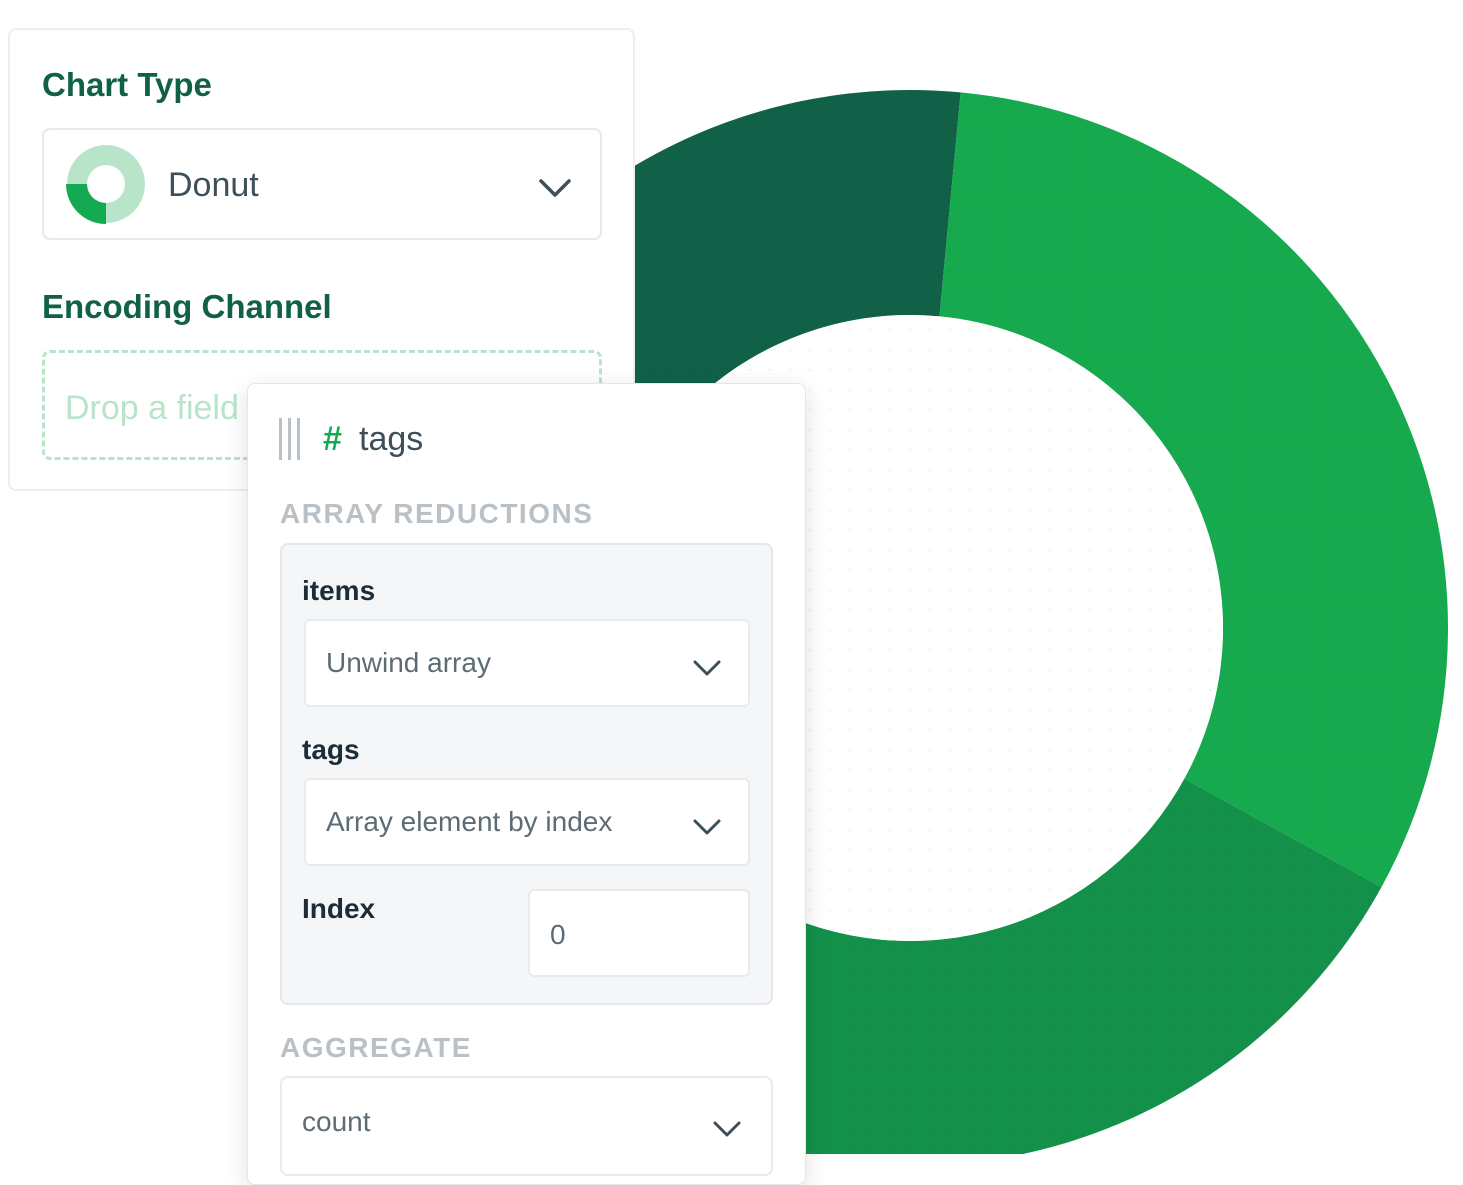 This screenshot has width=1463, height=1185. Describe the element at coordinates (127, 84) in the screenshot. I see `chart-type-title: Chart Type` at that location.